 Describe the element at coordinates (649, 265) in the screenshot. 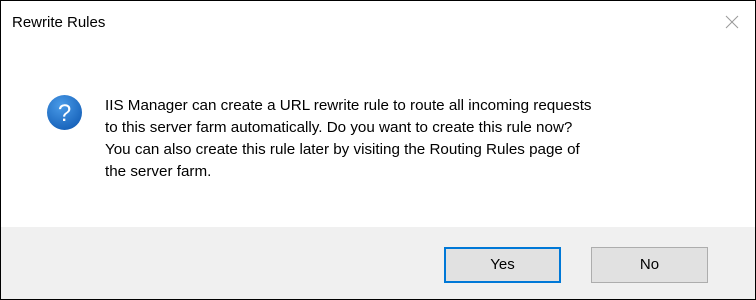

I see `no-button: No` at that location.